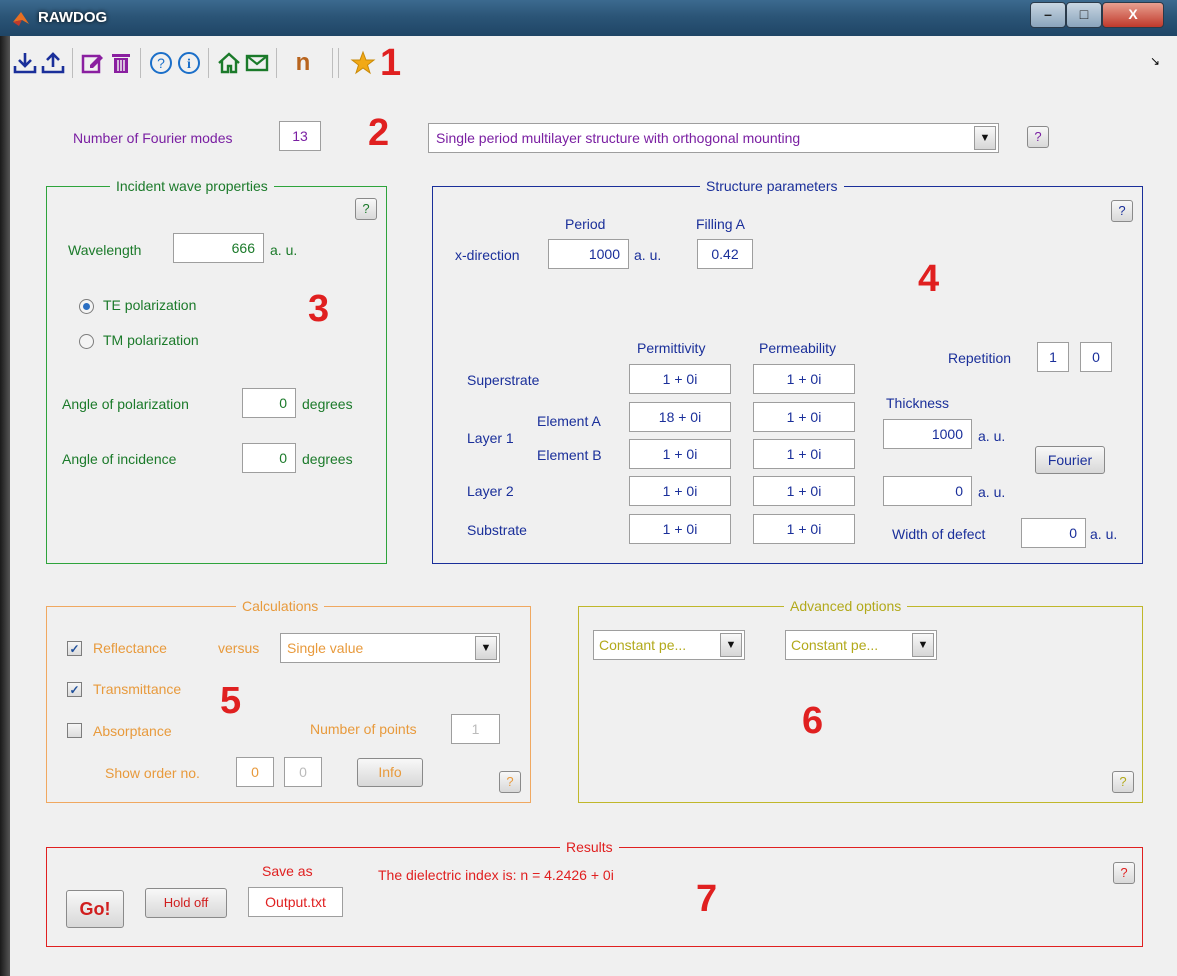 This screenshot has height=976, width=1177. Describe the element at coordinates (475, 729) in the screenshot. I see `number-of-points-input: 1` at that location.